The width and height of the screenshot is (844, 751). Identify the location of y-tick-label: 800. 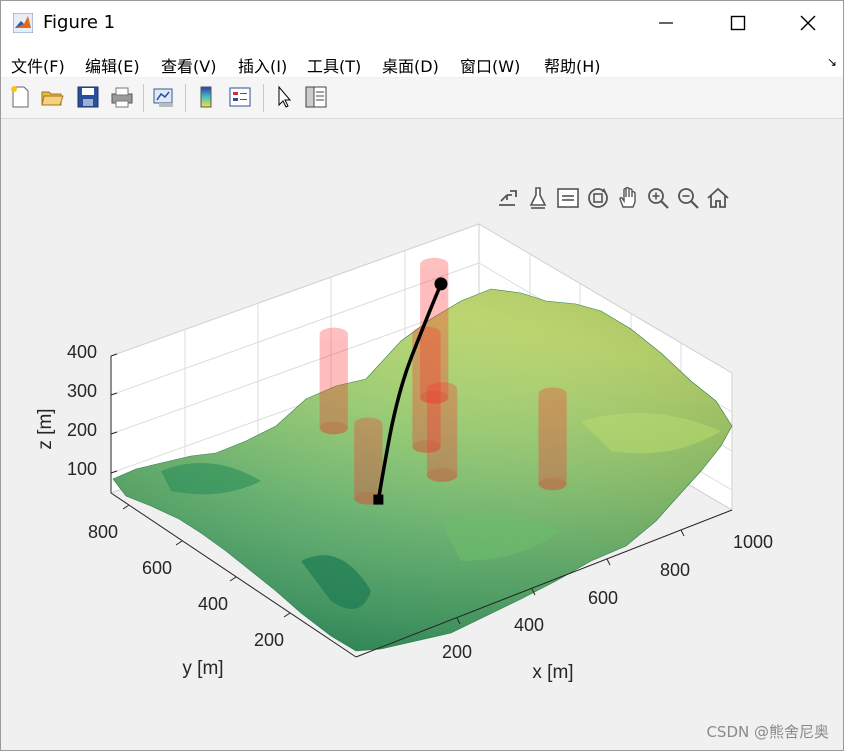
(103, 532).